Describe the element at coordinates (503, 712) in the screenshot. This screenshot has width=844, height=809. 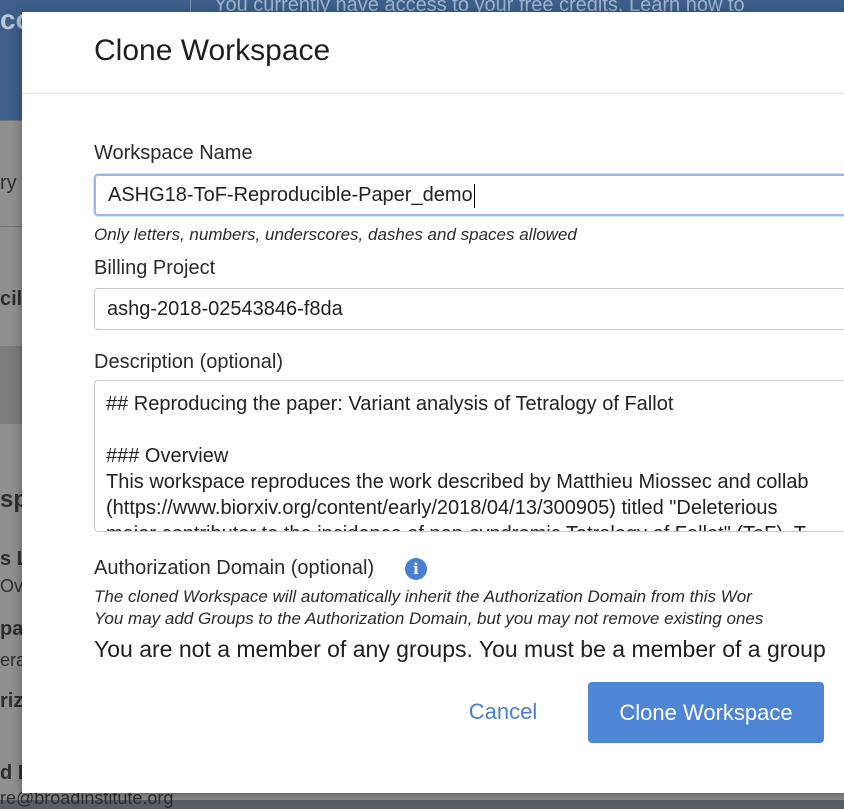
I see `cancel-button: Cancel` at that location.